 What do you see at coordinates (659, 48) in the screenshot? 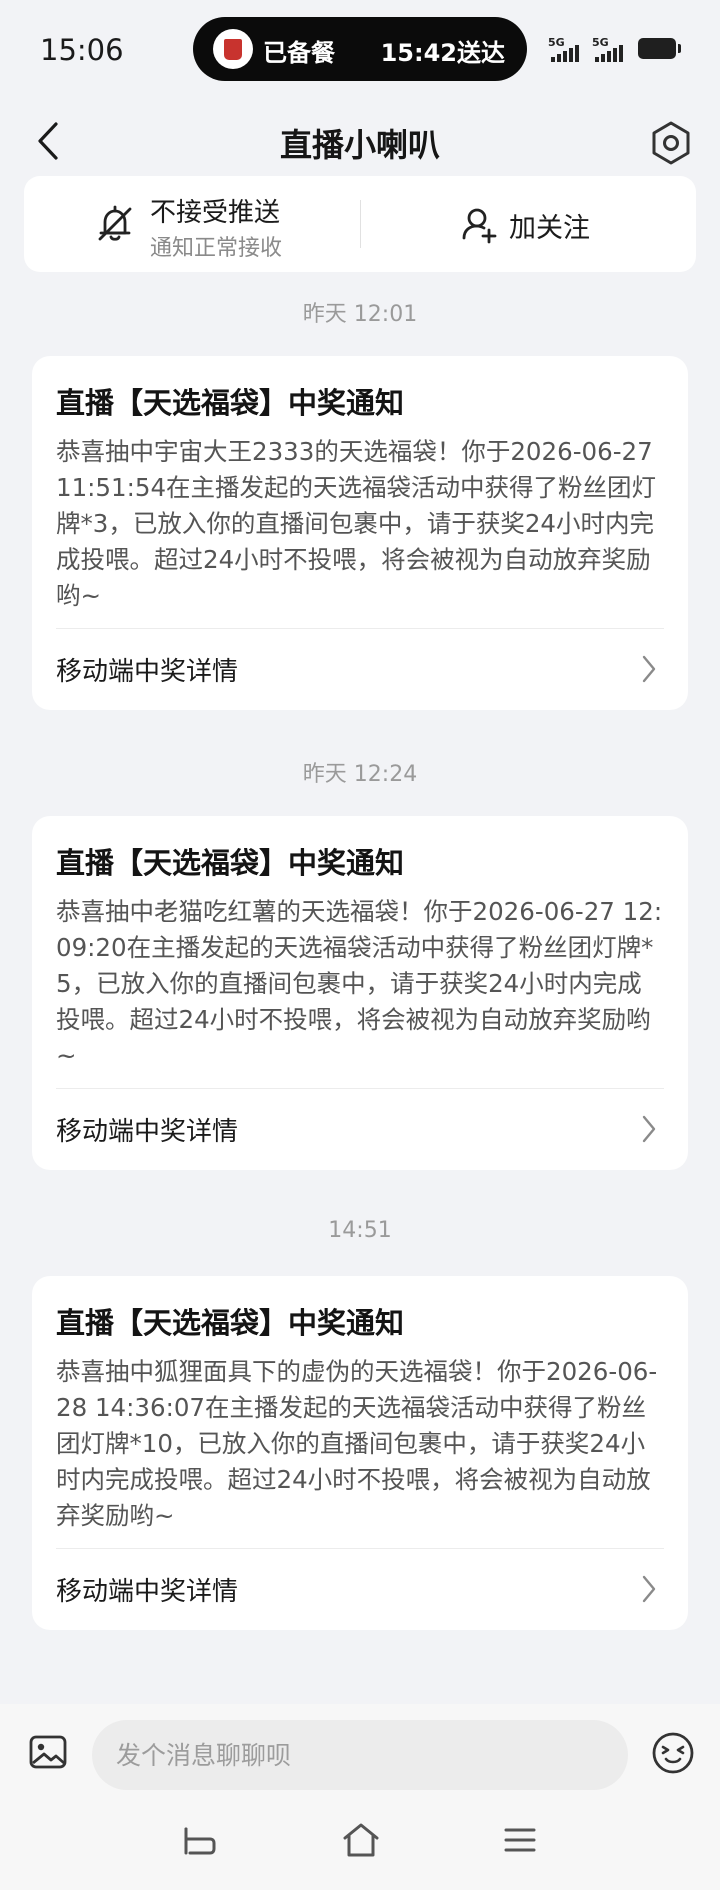
I see `battery-icon` at bounding box center [659, 48].